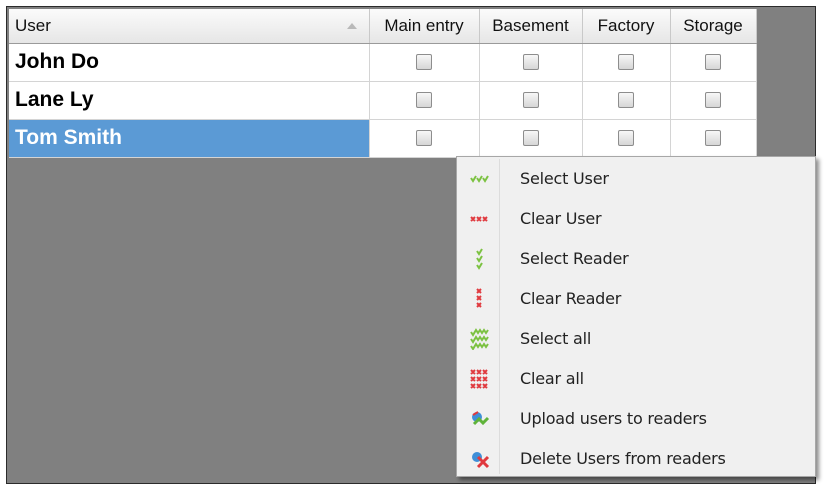 This screenshot has height=492, width=824. What do you see at coordinates (479, 379) in the screenshot?
I see `clear-all-icon` at bounding box center [479, 379].